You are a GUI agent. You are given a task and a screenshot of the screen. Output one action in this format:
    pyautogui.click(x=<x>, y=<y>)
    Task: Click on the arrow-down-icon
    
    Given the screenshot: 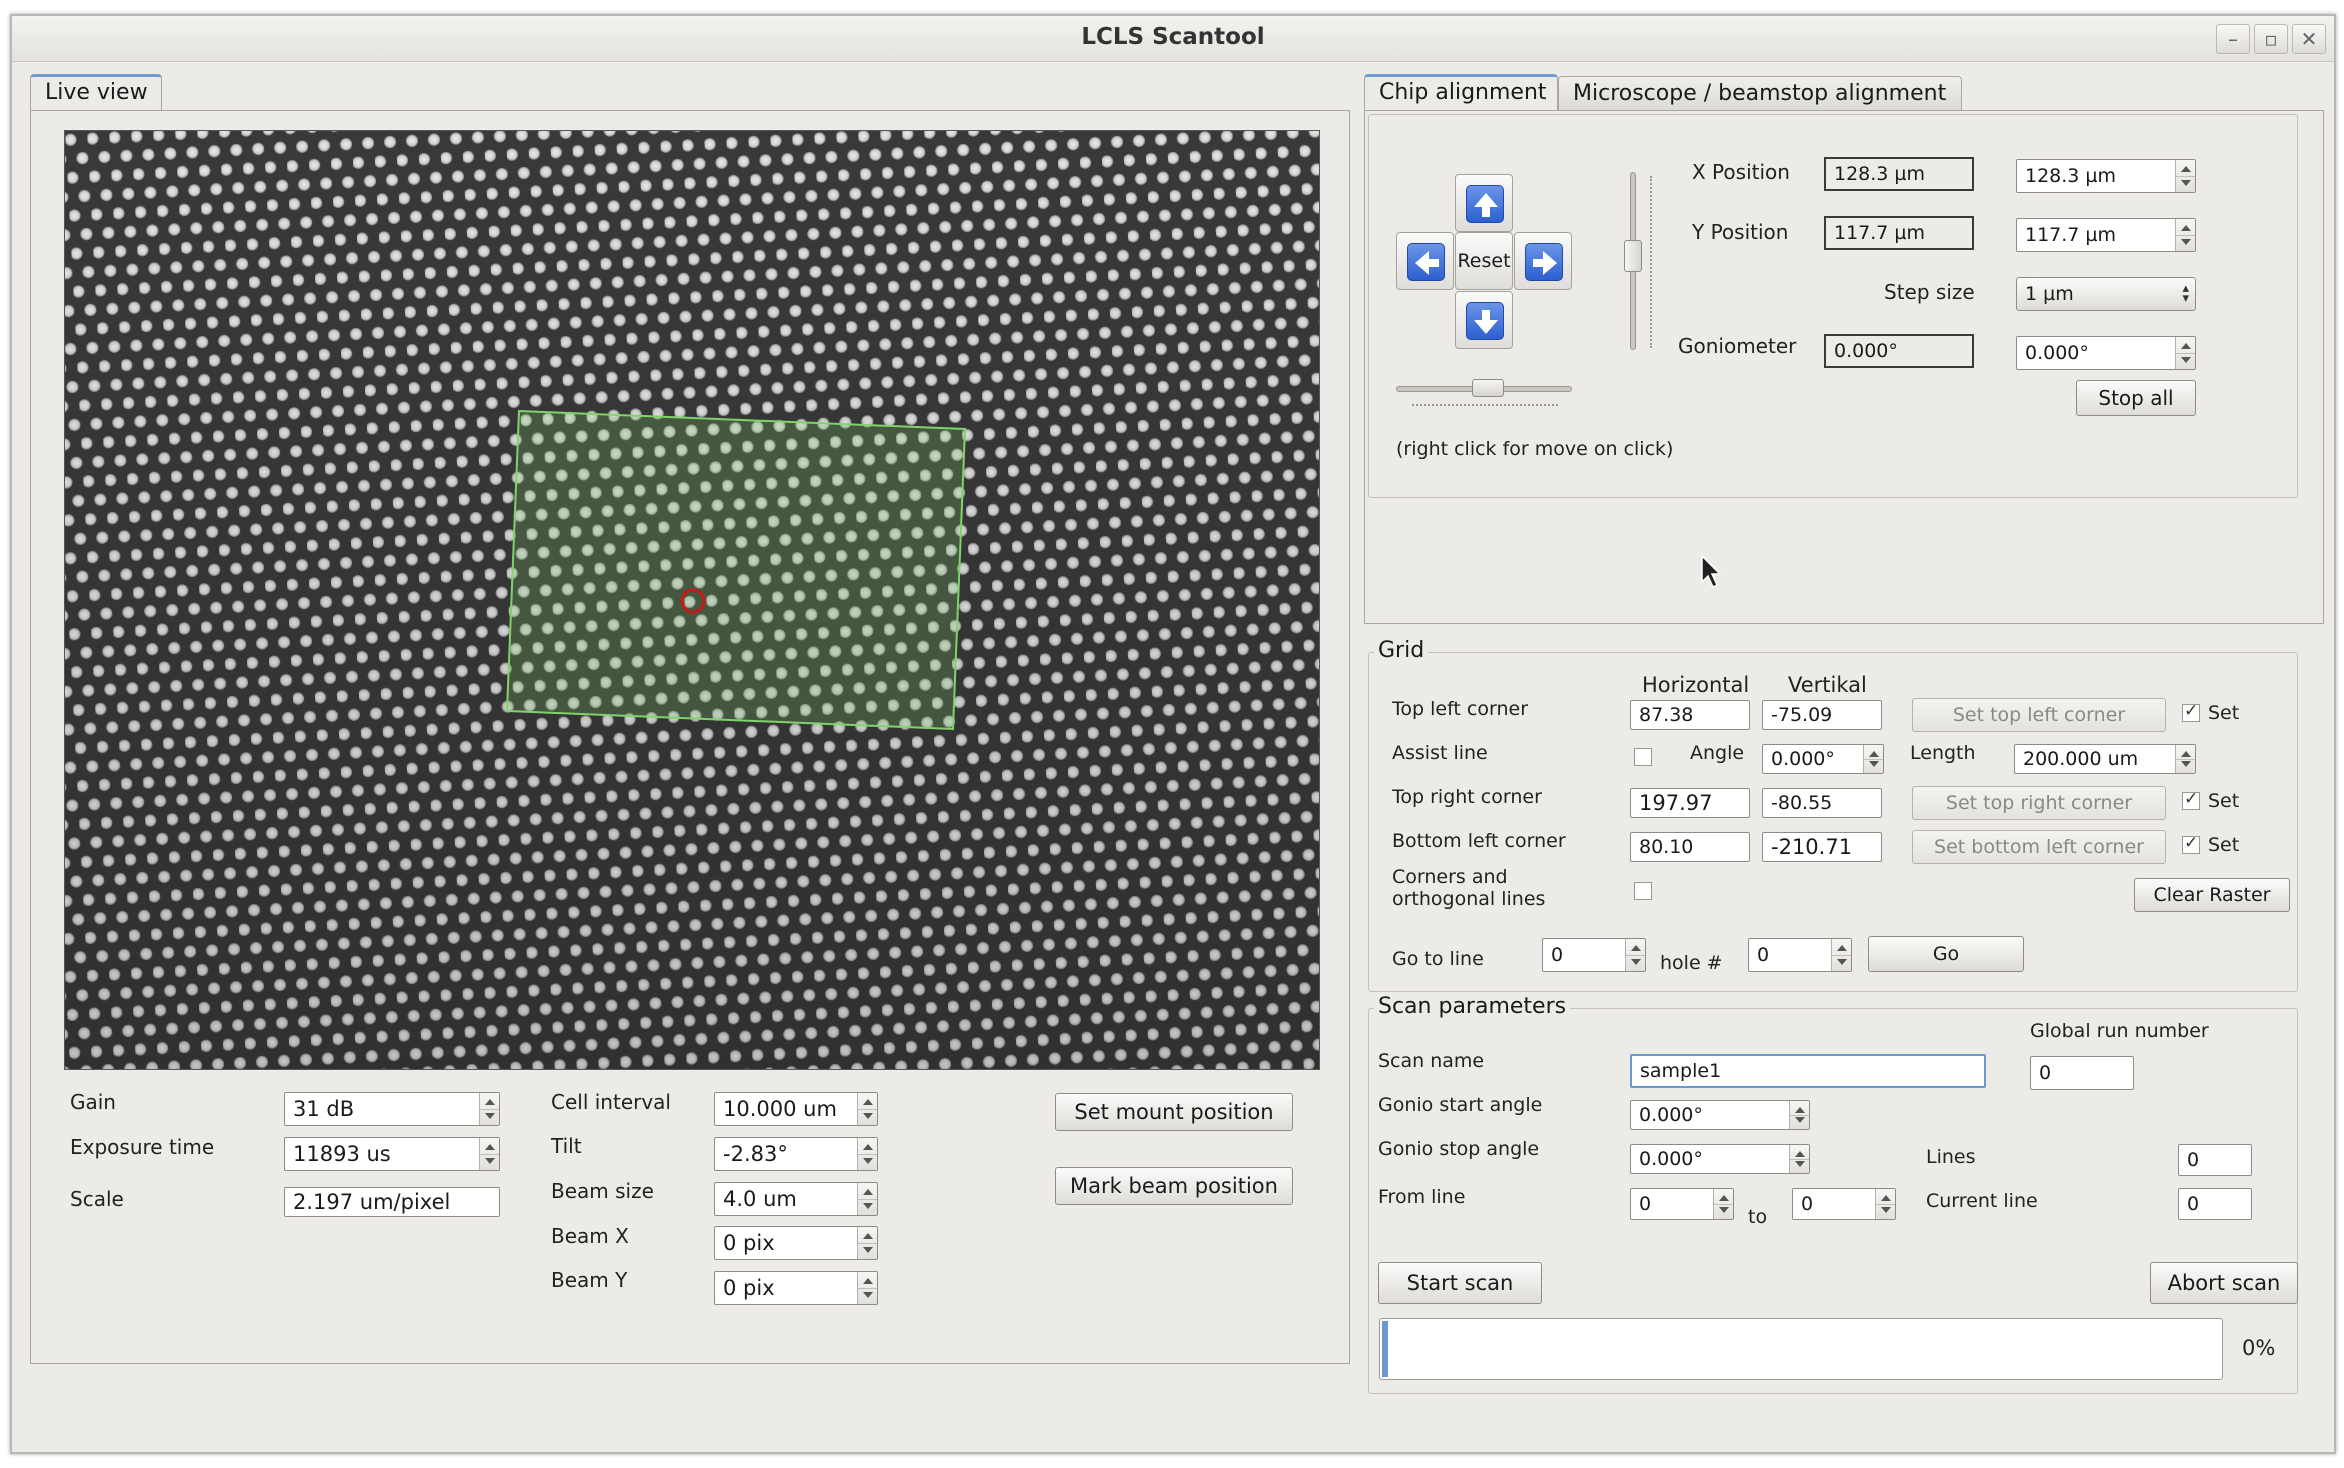 What is the action you would take?
    pyautogui.click(x=1486, y=322)
    